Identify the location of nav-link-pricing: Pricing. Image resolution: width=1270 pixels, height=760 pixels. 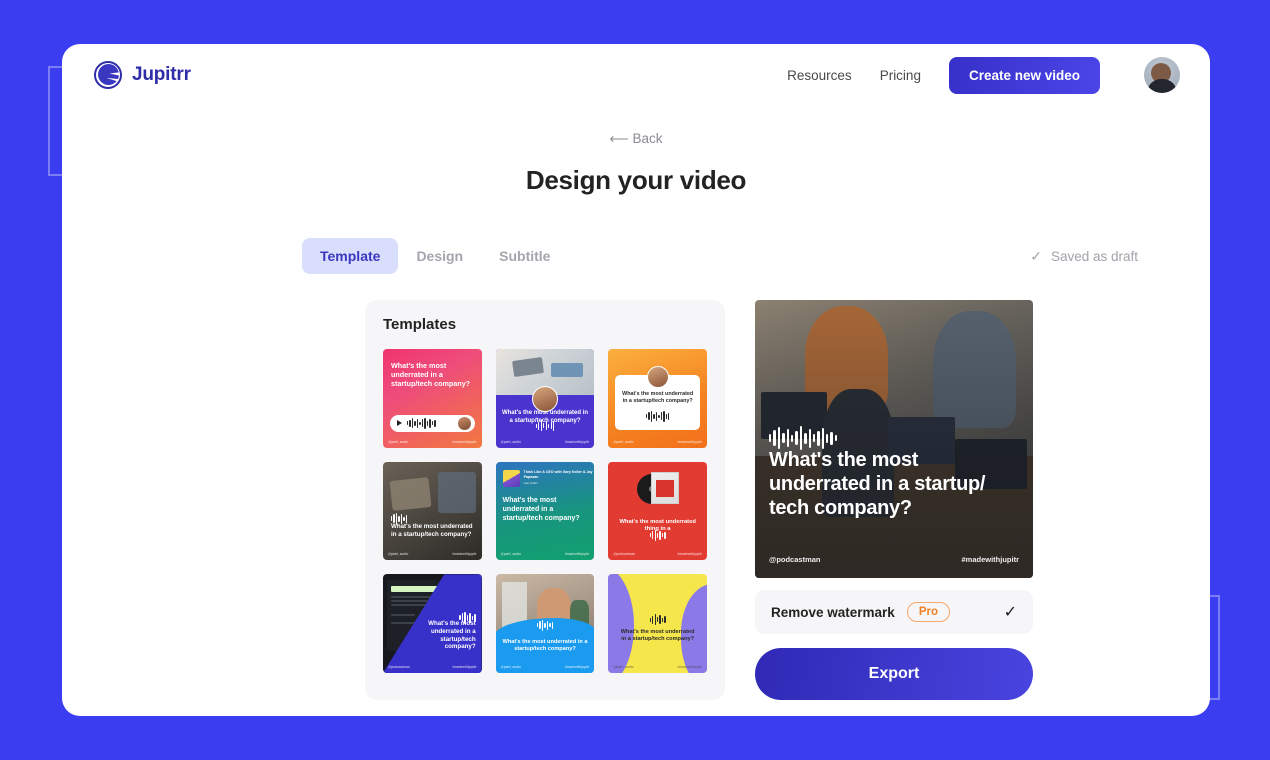
(900, 75).